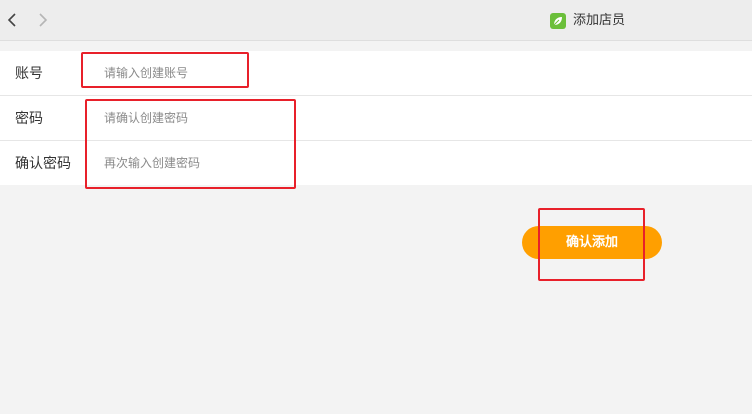 The width and height of the screenshot is (752, 414). Describe the element at coordinates (43, 164) in the screenshot. I see `confirm-password-label: 确认密码` at that location.